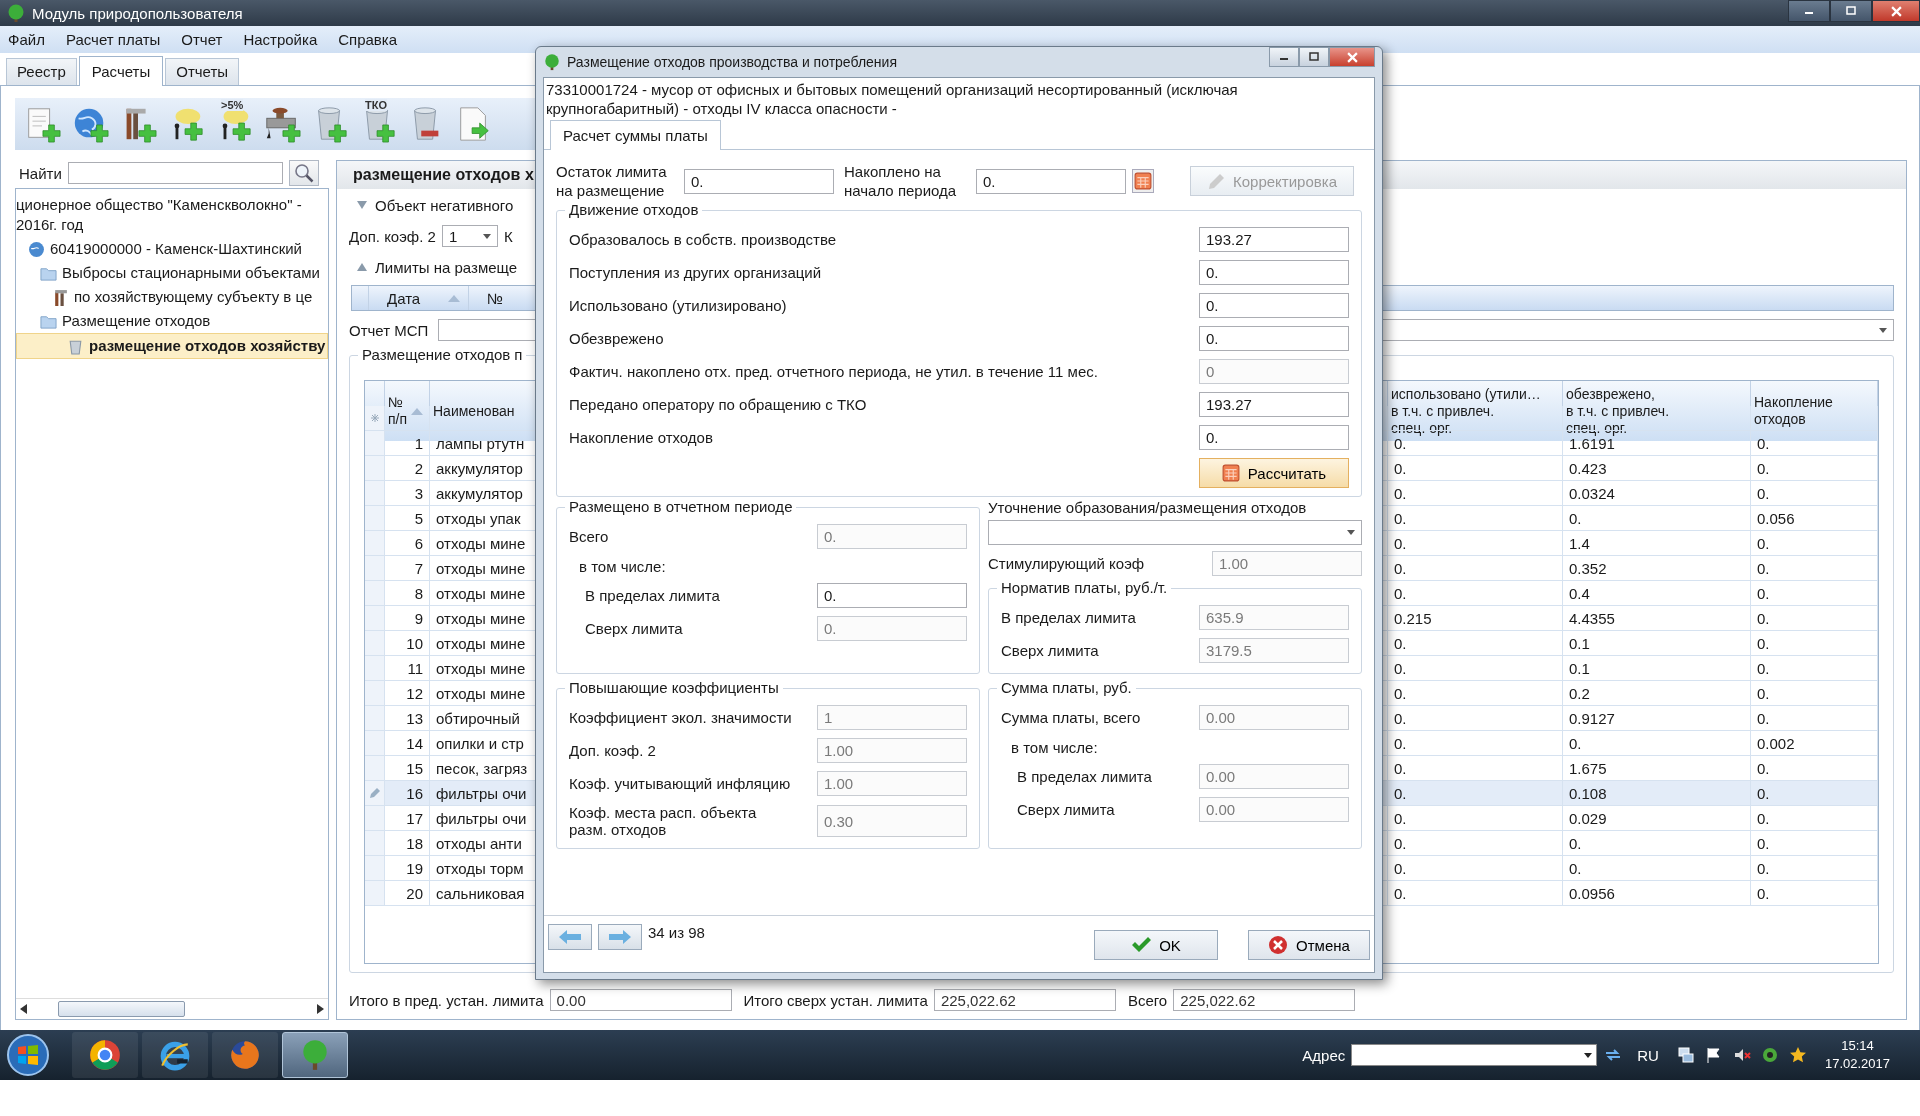 This screenshot has width=1920, height=1116. What do you see at coordinates (469, 236) in the screenshot?
I see `dropdown: 1` at bounding box center [469, 236].